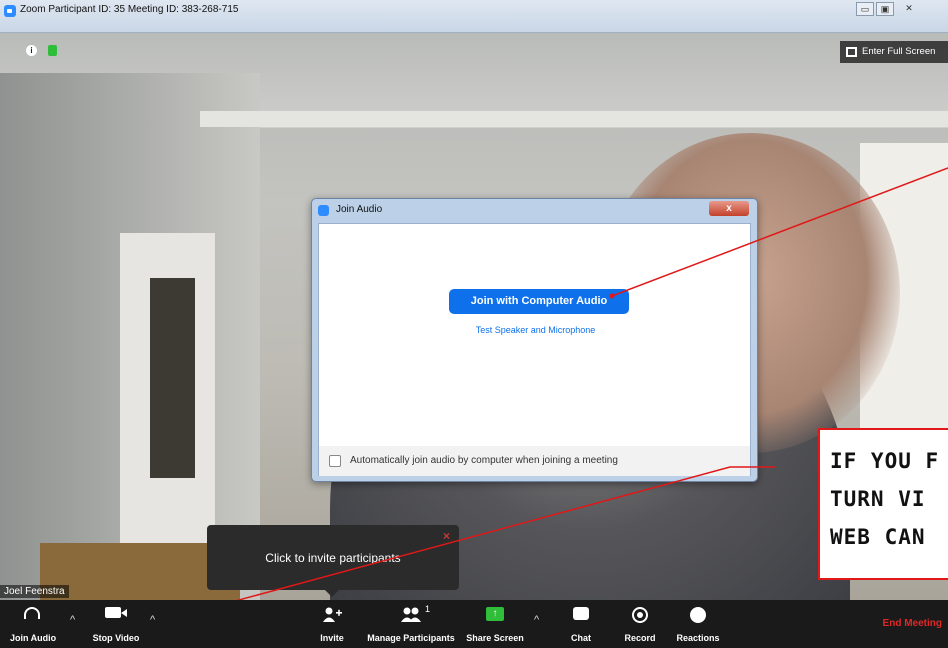 The image size is (948, 648). I want to click on video-background-molding, so click(574, 119).